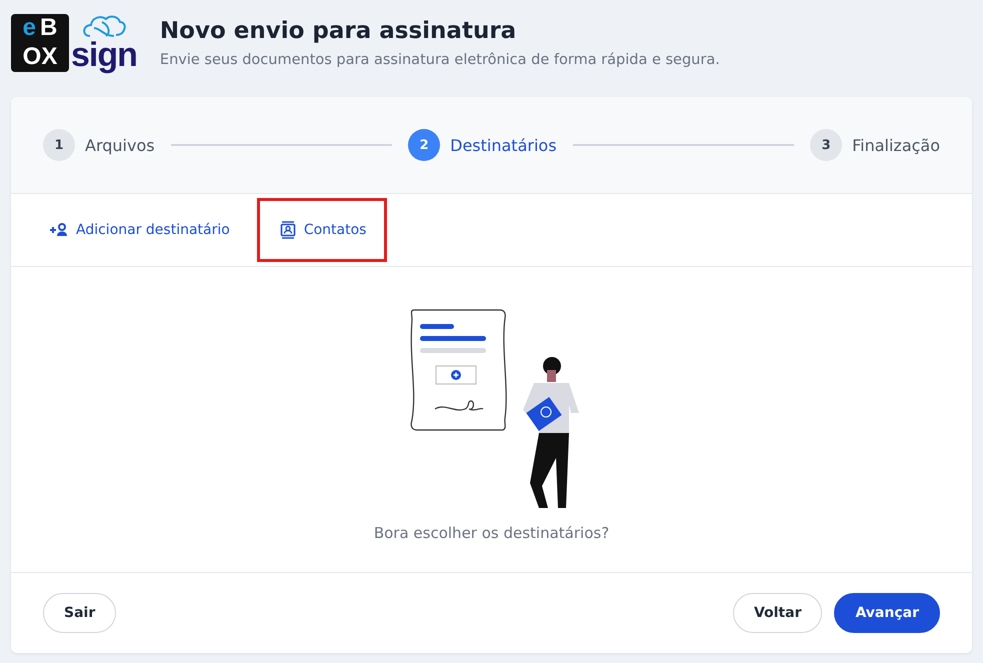 This screenshot has width=983, height=663. Describe the element at coordinates (424, 145) in the screenshot. I see `step-number: 2` at that location.